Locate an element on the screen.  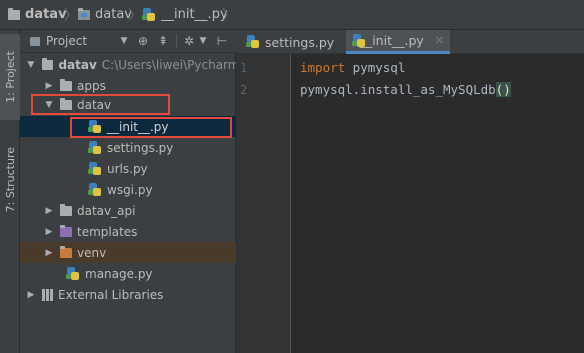
scroll-from-source-icon: ⊕ is located at coordinates (143, 41).